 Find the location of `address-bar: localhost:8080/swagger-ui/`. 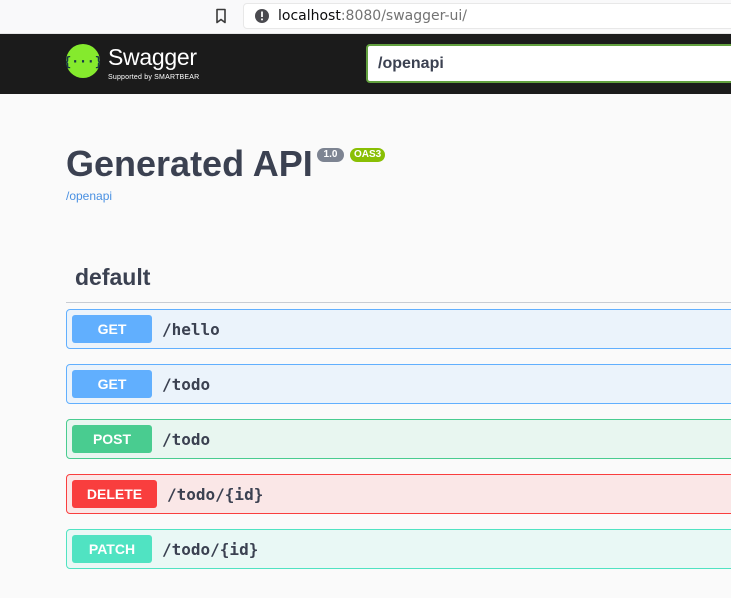

address-bar: localhost:8080/swagger-ui/ is located at coordinates (487, 16).